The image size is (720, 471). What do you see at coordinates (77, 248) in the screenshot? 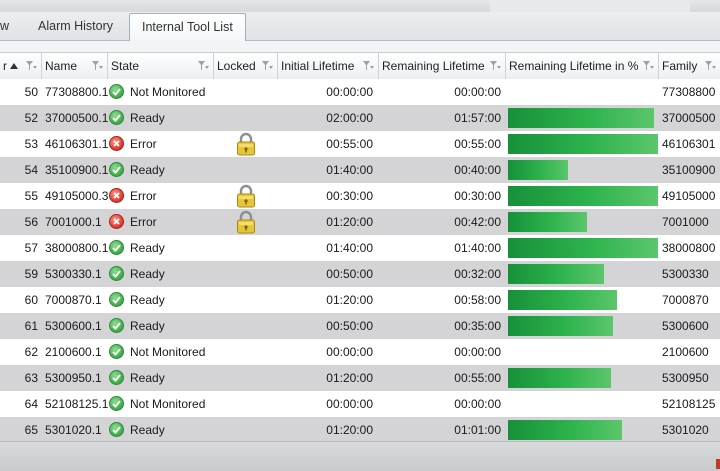
I see `tool-name: 38000800.1` at bounding box center [77, 248].